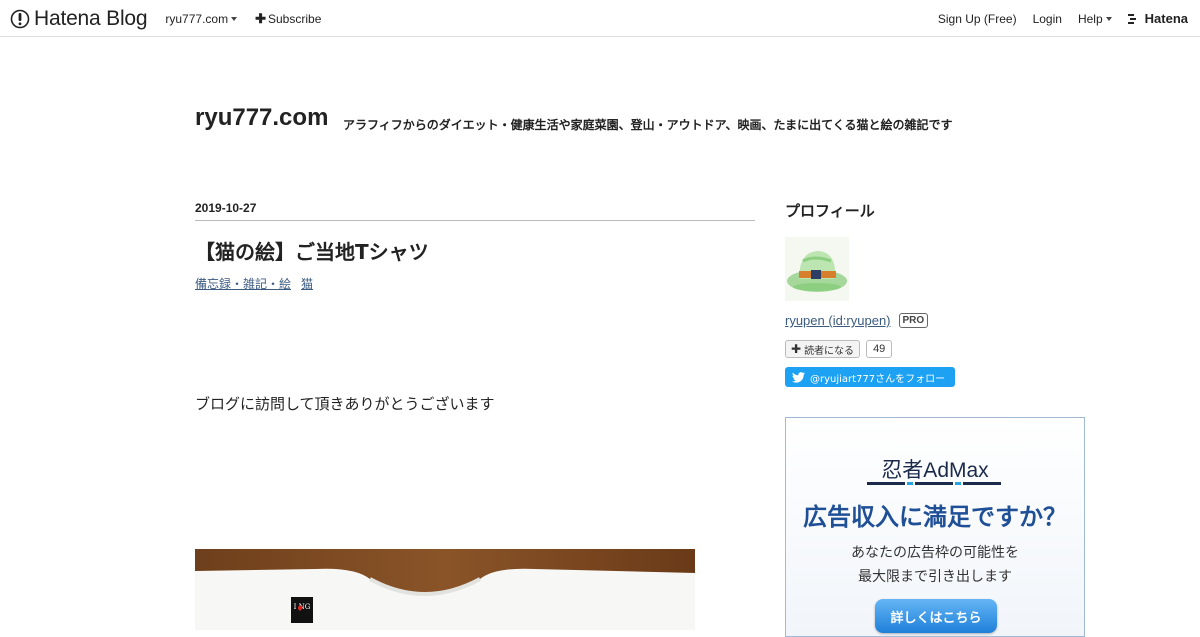 This screenshot has height=637, width=1200. I want to click on hatena-logo: Hatena, so click(1157, 18).